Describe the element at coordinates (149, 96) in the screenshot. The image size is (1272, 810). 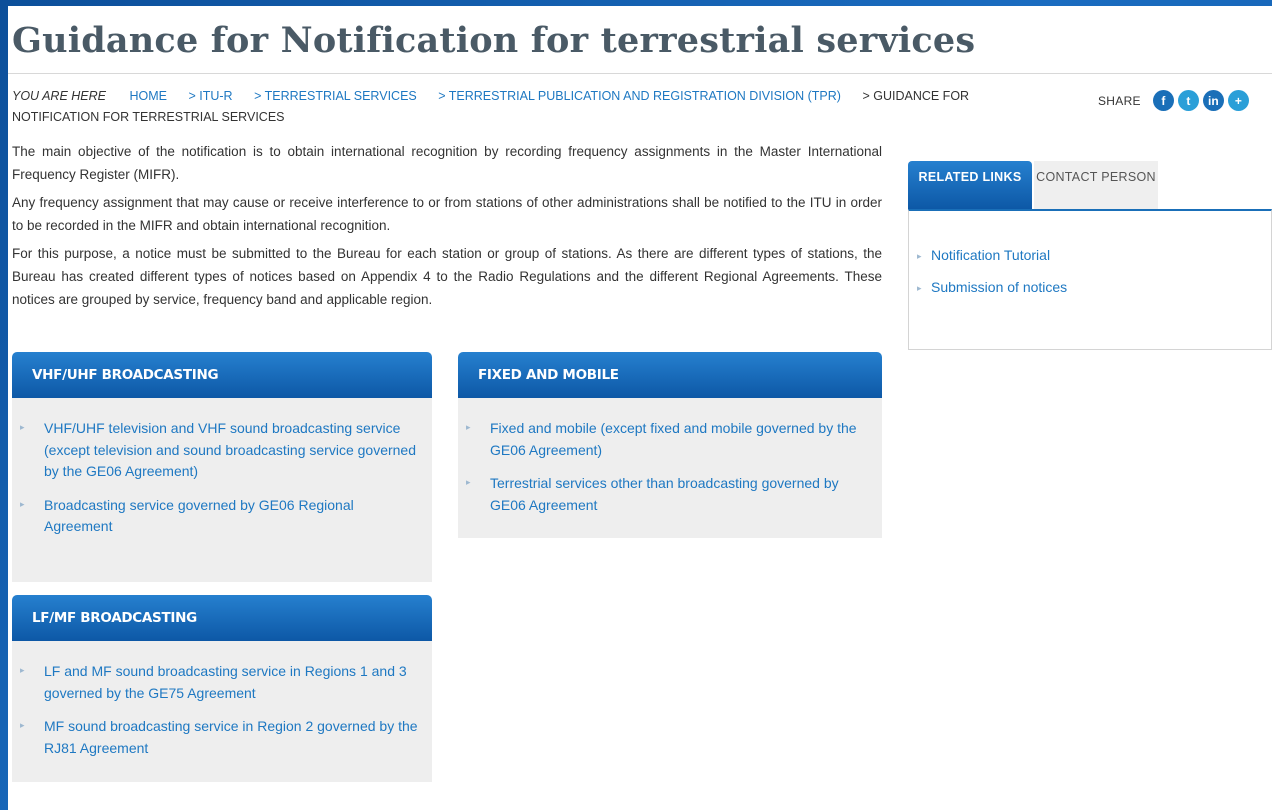
I see `breadcrumb-home: HOME` at that location.